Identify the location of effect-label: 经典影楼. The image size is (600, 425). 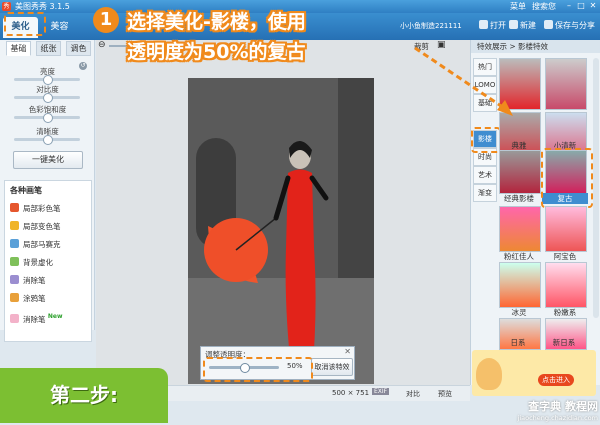
(519, 198).